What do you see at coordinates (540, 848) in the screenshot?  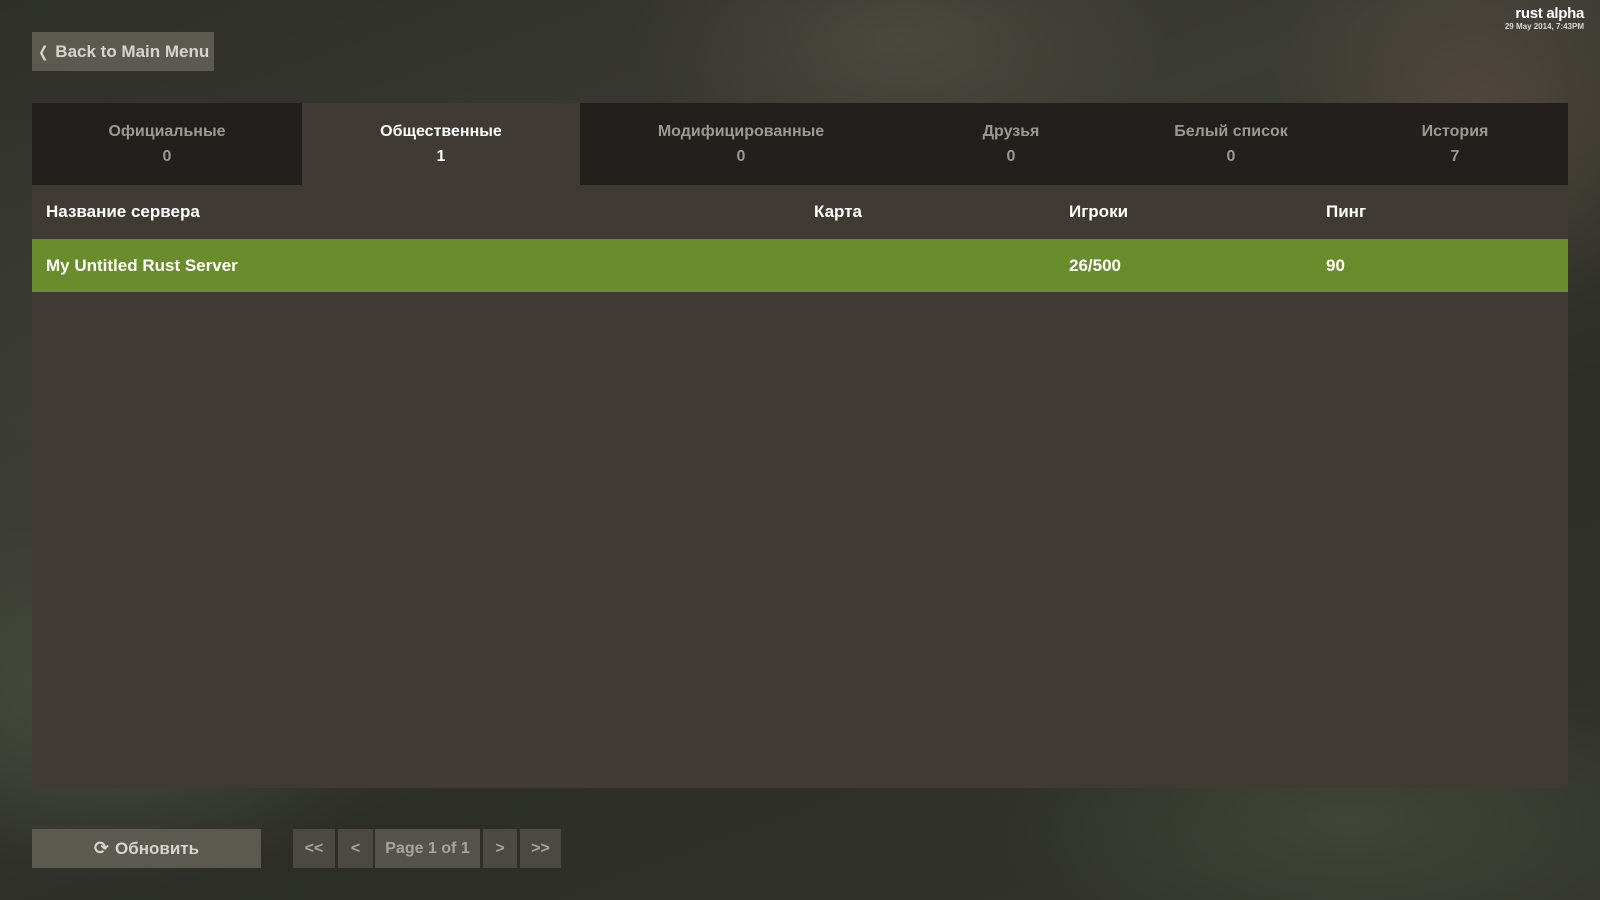 I see `last-page-button: >>` at bounding box center [540, 848].